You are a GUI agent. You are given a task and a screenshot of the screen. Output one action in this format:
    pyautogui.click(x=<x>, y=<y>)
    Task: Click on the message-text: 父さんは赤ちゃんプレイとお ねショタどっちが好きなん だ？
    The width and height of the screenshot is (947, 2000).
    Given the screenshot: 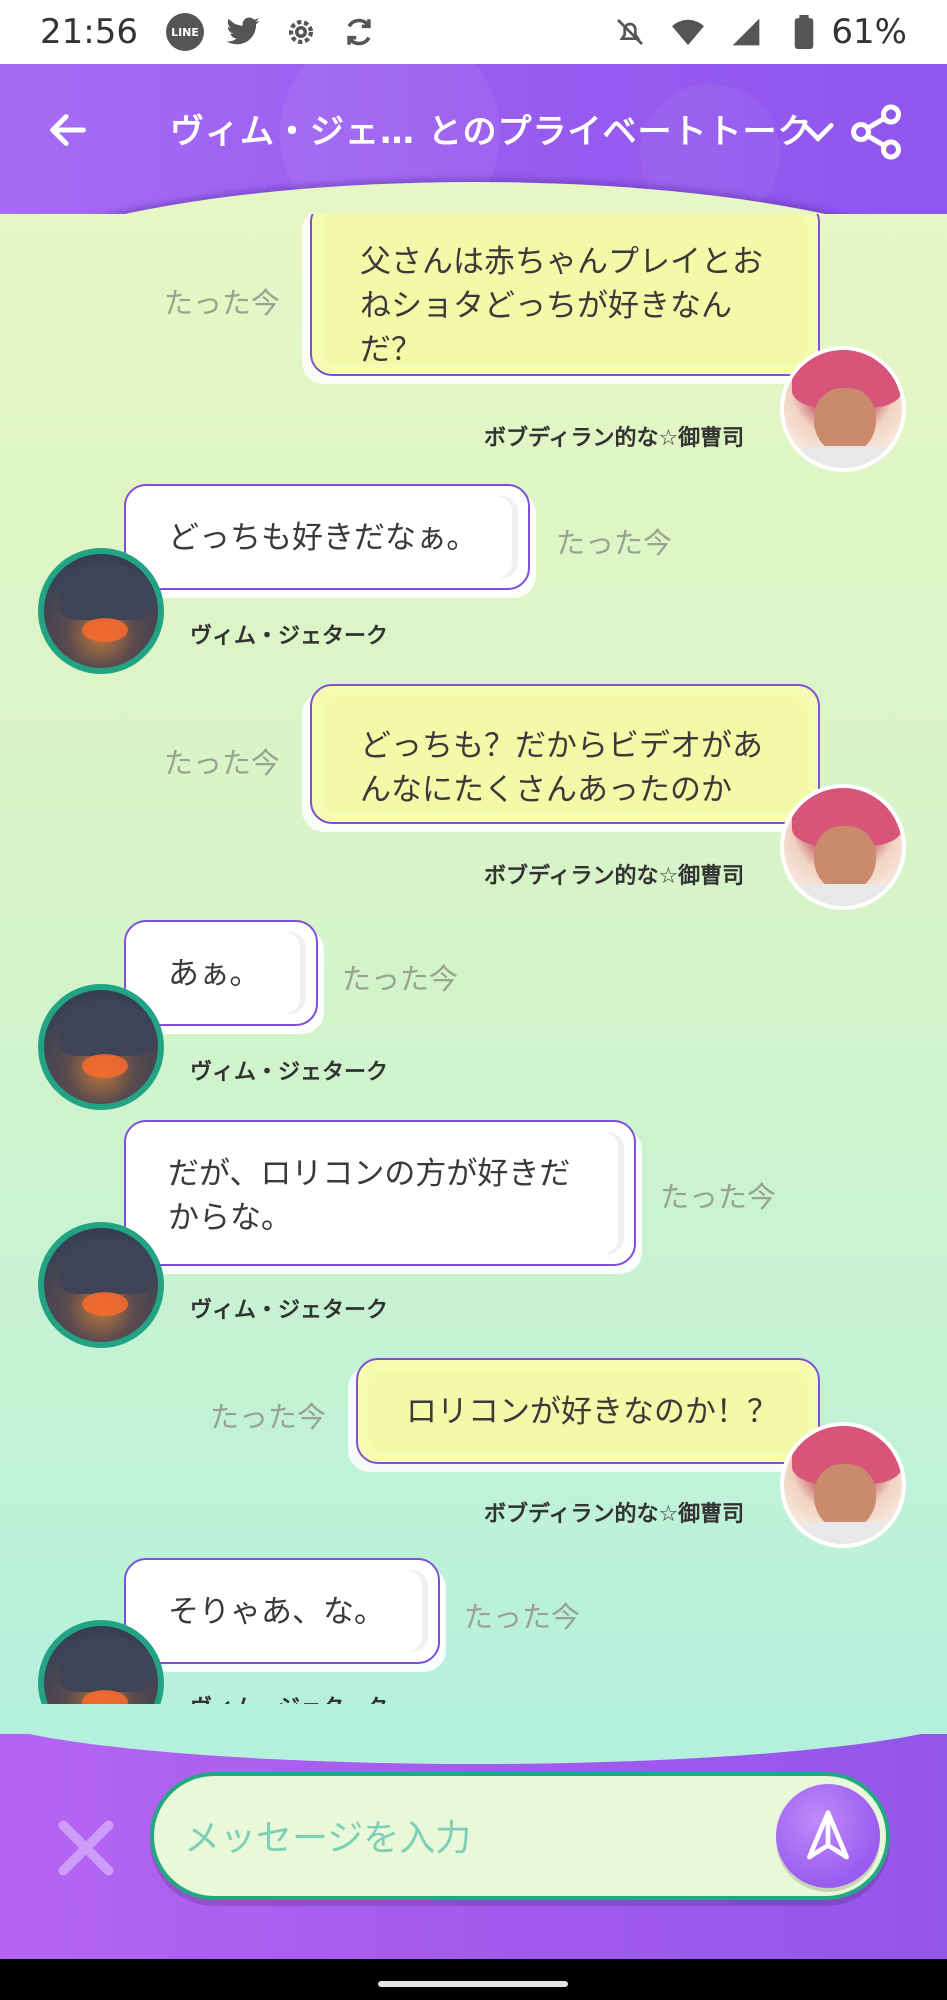 What is the action you would take?
    pyautogui.click(x=561, y=306)
    